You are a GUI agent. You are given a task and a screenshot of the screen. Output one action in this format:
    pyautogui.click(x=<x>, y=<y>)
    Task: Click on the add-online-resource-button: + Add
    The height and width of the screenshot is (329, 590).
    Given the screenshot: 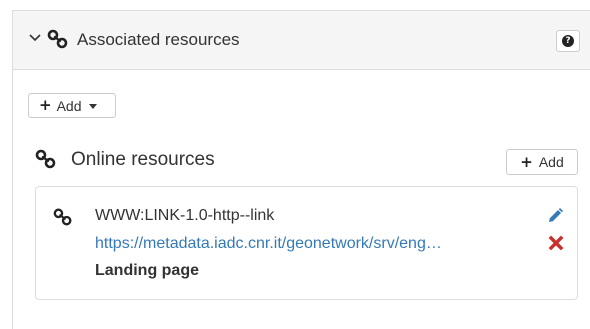 What is the action you would take?
    pyautogui.click(x=542, y=162)
    